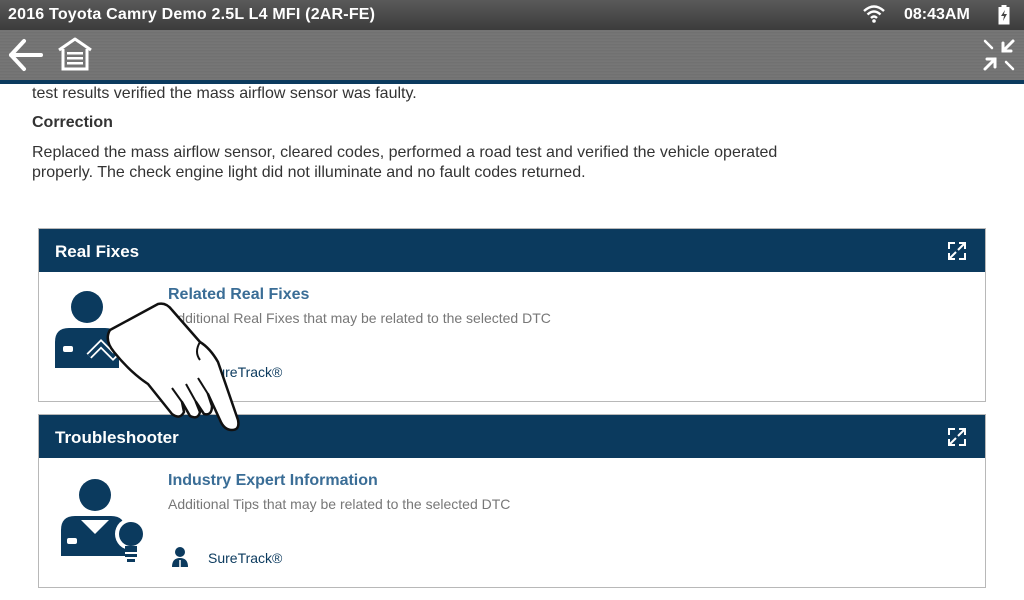 Image resolution: width=1024 pixels, height=600 pixels. I want to click on real-fixes-header: Real Fixes, so click(512, 250).